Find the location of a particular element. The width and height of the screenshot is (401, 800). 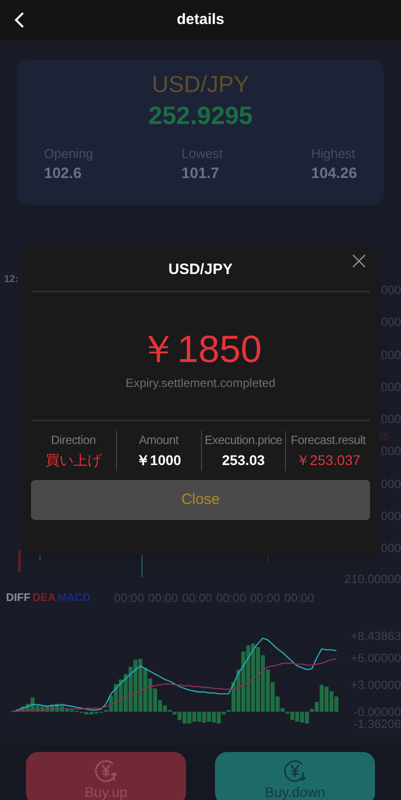

yen-down-icon is located at coordinates (295, 771).